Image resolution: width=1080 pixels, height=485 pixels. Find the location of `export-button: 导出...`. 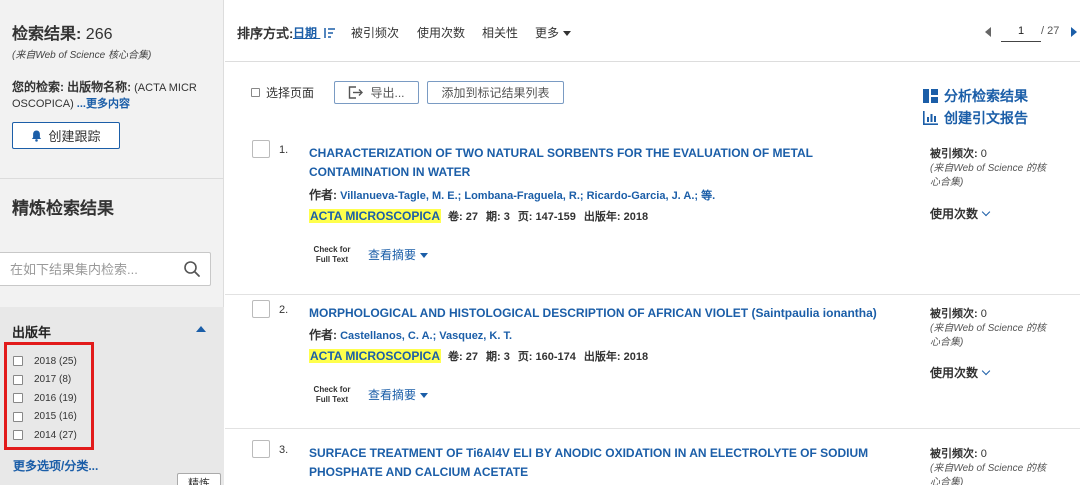

export-button: 导出... is located at coordinates (376, 92).